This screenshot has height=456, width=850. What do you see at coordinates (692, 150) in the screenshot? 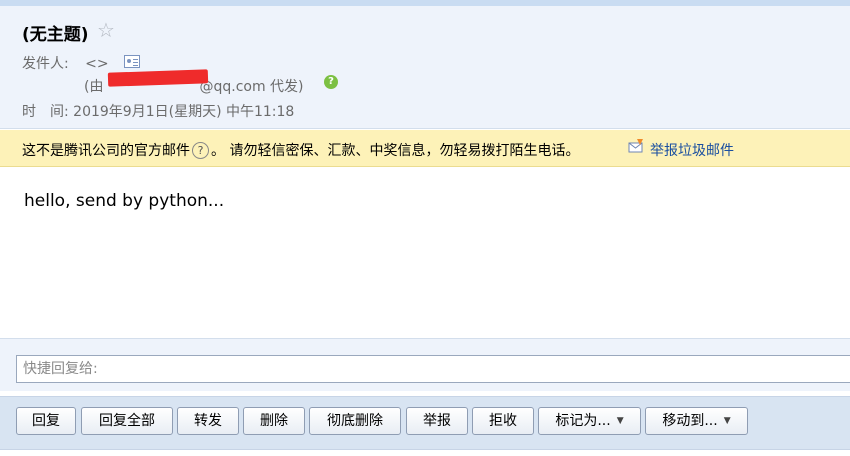
I see `report-spam-link: 举报垃圾邮件` at bounding box center [692, 150].